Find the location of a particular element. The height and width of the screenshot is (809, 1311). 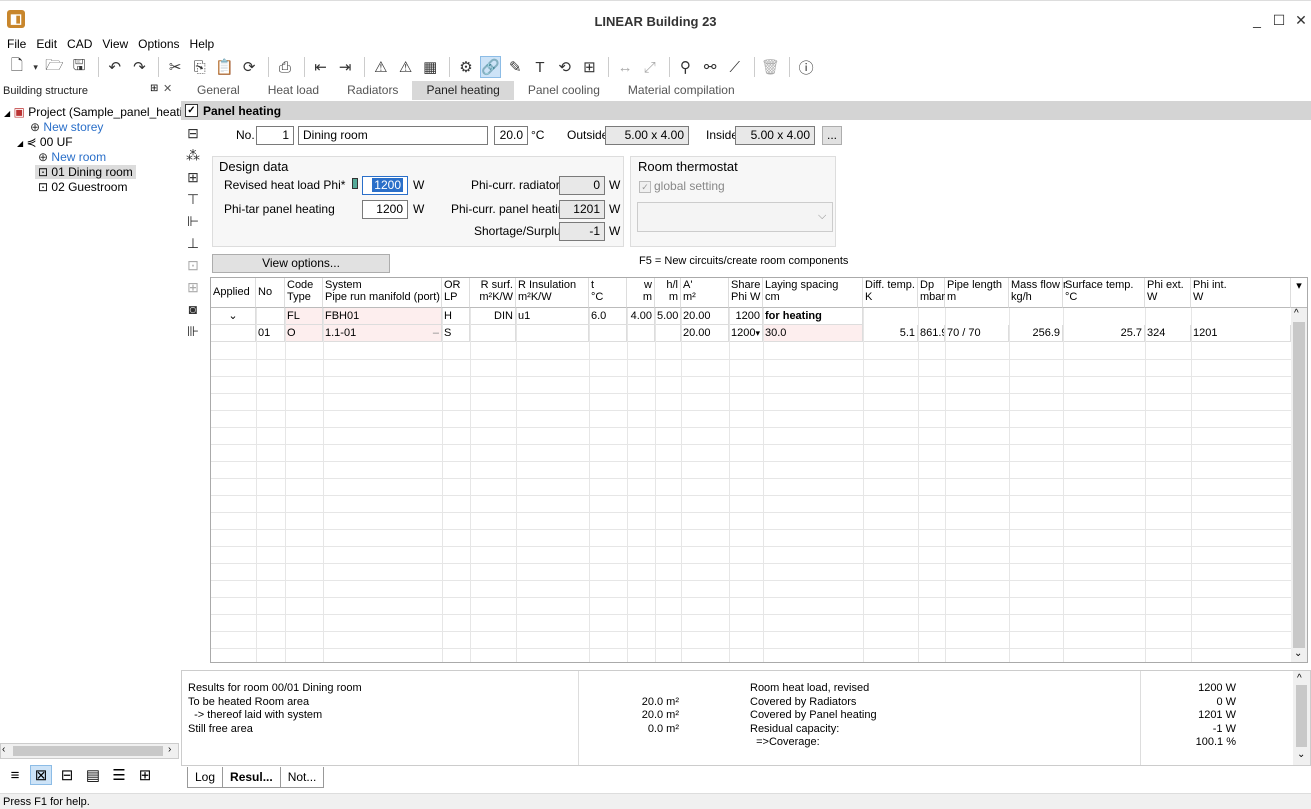

scroll-down-icon: ⌄ is located at coordinates (1298, 653).